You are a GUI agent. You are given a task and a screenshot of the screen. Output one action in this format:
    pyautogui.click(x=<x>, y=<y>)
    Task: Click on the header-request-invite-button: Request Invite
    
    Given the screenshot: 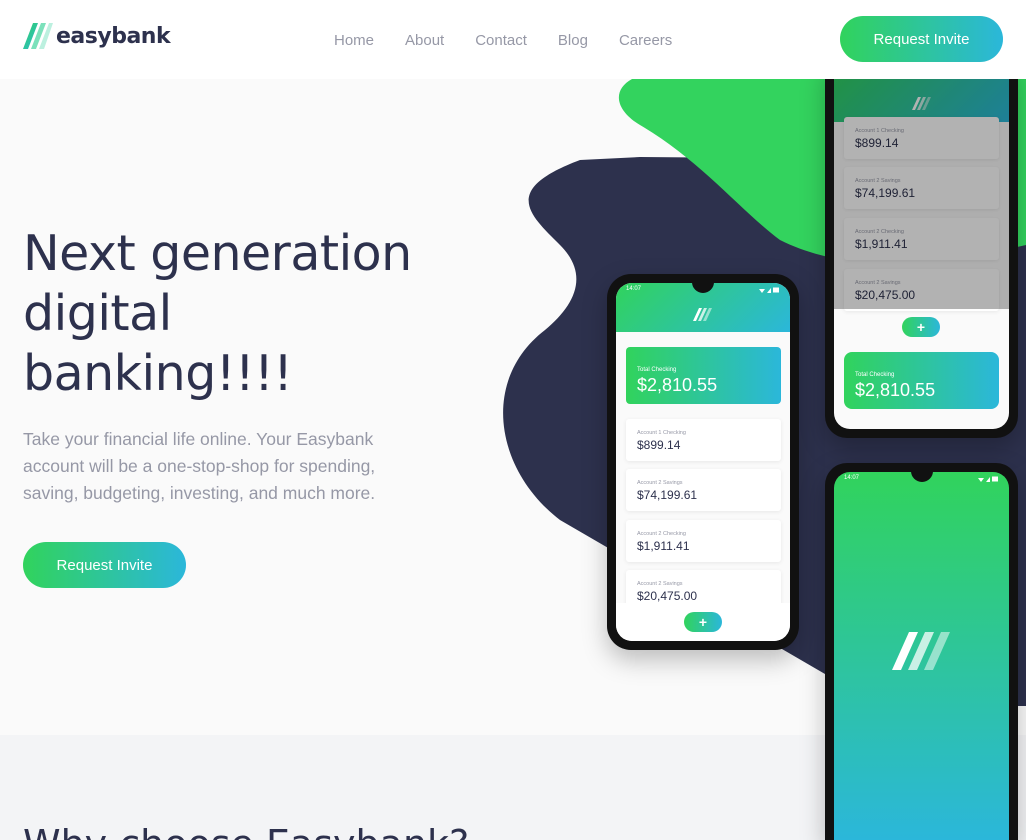 What is the action you would take?
    pyautogui.click(x=921, y=39)
    